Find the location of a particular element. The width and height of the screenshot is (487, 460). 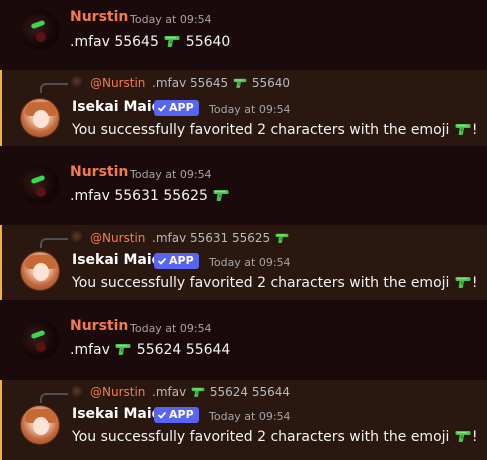

message-text-pre: .mfav 55645 is located at coordinates (114, 42).